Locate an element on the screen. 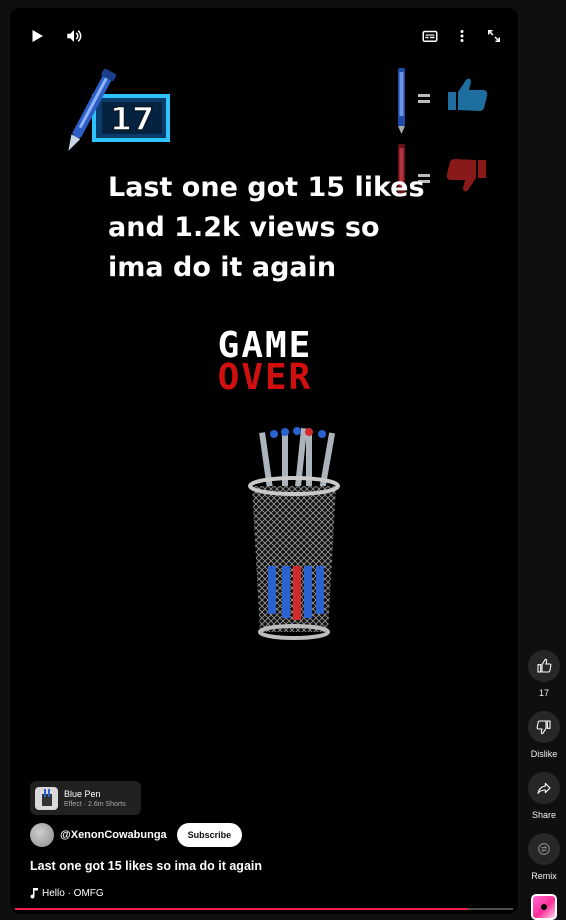 The height and width of the screenshot is (920, 566). share-label: Share is located at coordinates (544, 815).